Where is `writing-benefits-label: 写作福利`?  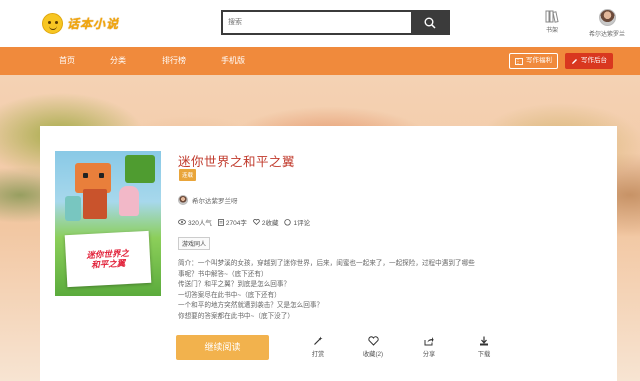 writing-benefits-label: 写作福利 is located at coordinates (539, 60).